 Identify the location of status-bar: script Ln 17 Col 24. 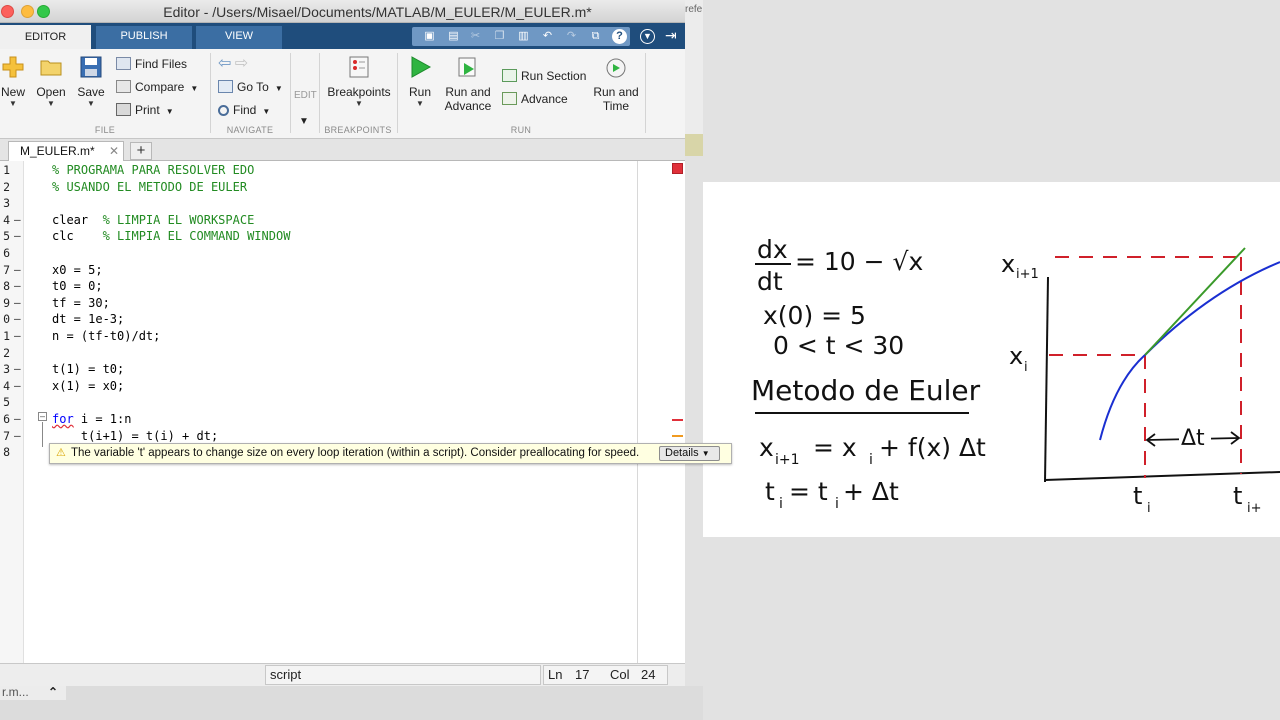
(342, 674).